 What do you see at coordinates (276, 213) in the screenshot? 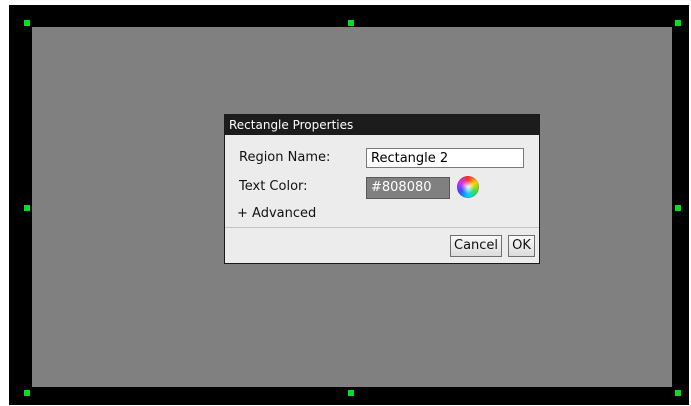
I see `advanced-toggle: + Advanced` at bounding box center [276, 213].